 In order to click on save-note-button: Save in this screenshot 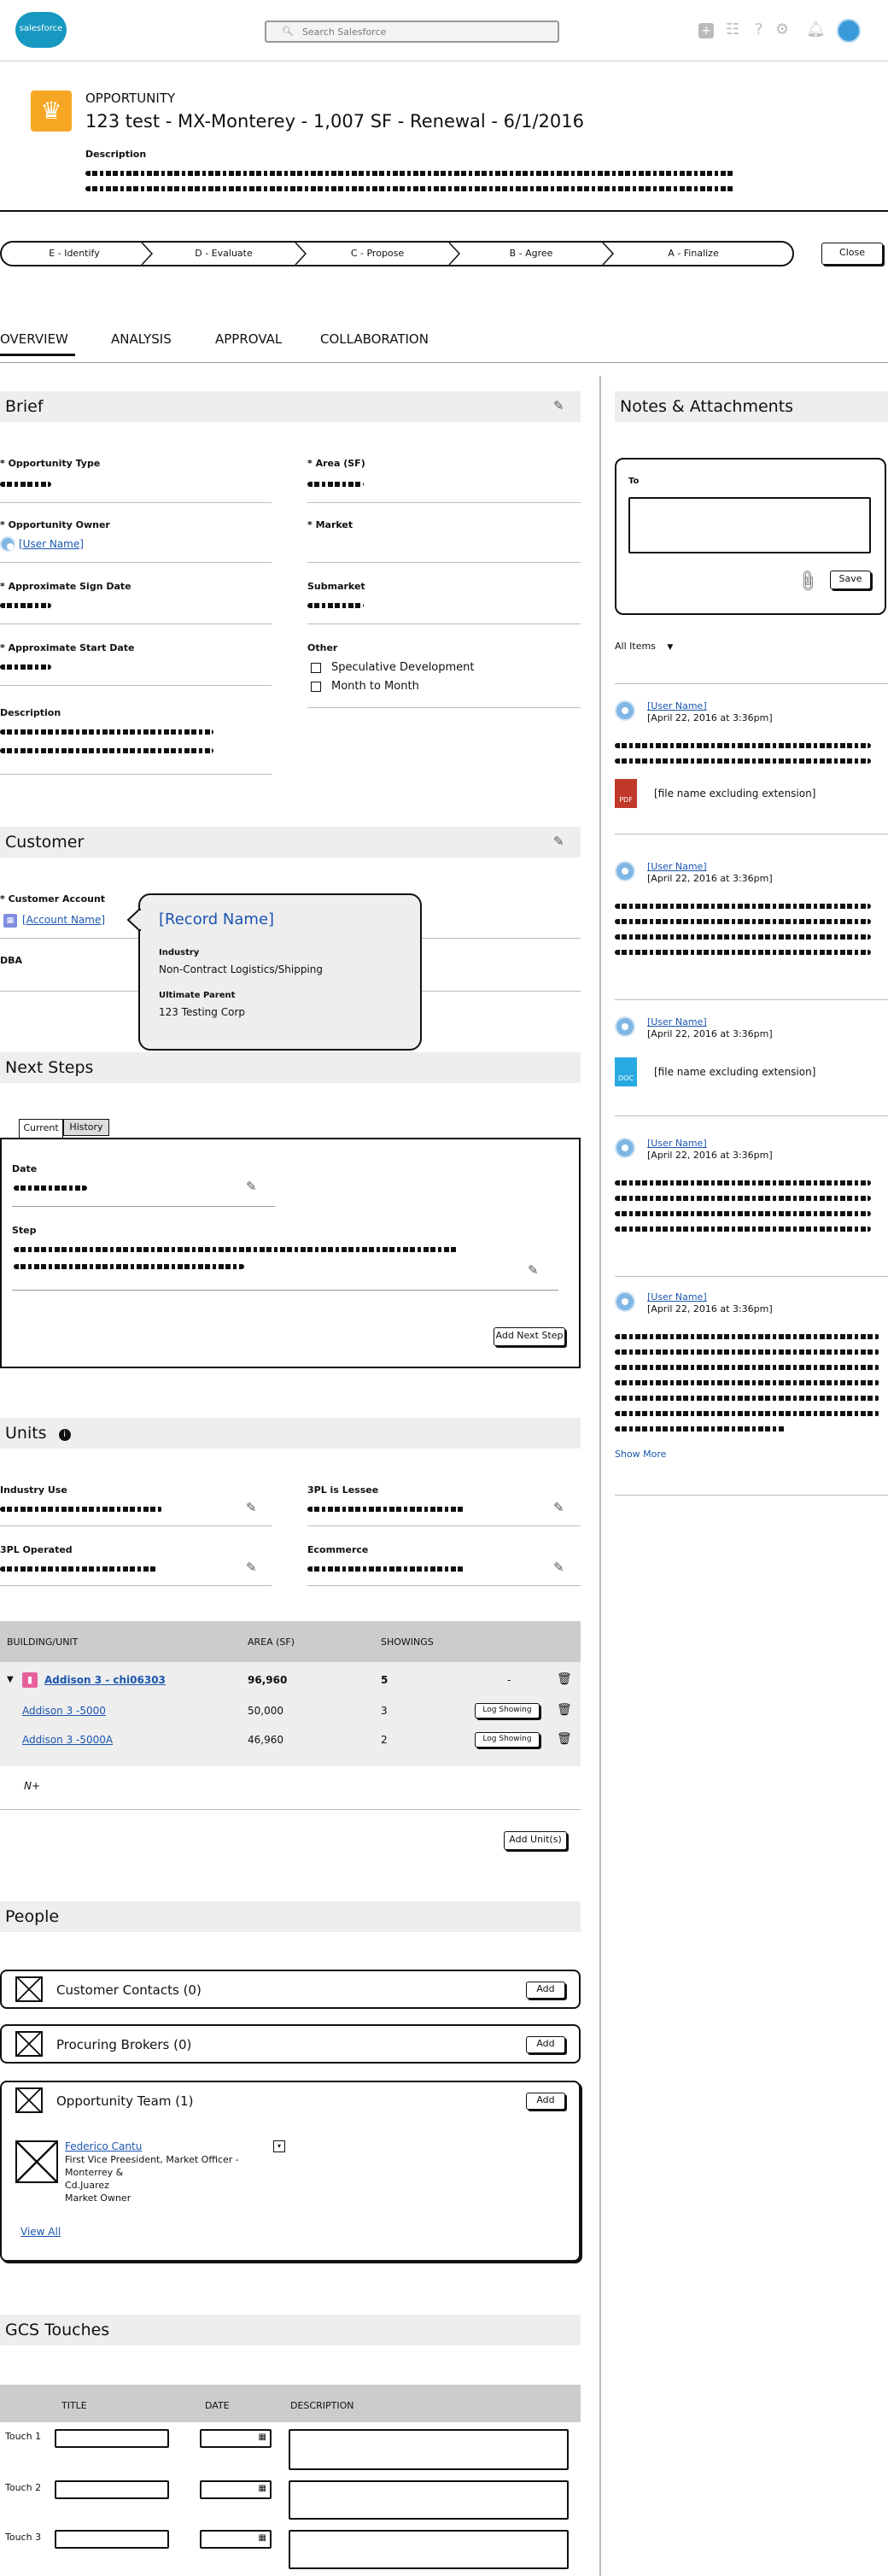, I will do `click(850, 580)`.